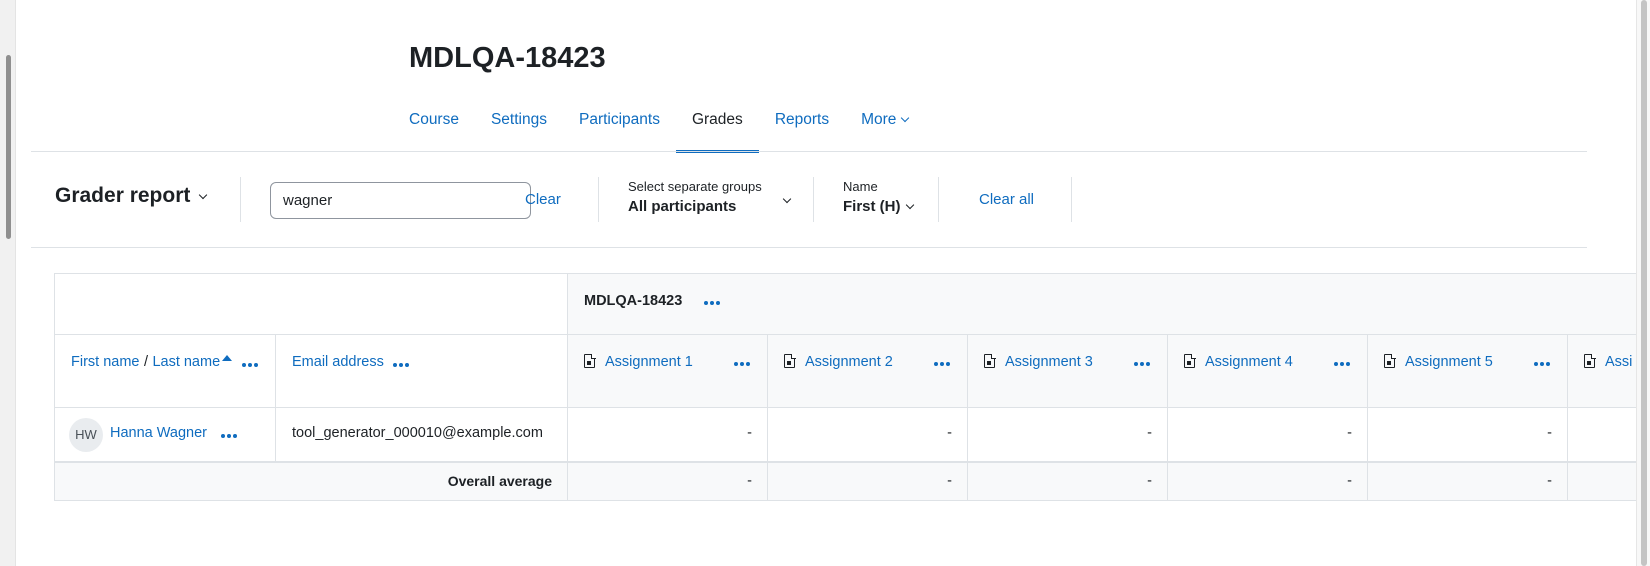 This screenshot has width=1650, height=566. I want to click on empty-header-cell, so click(311, 304).